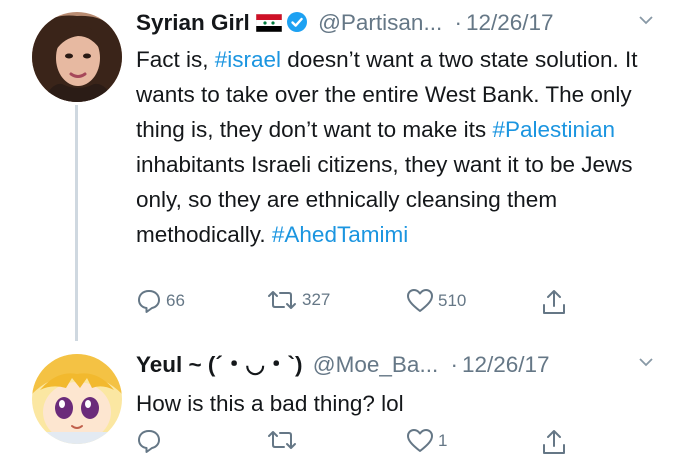  I want to click on reply-button: 66, so click(160, 301).